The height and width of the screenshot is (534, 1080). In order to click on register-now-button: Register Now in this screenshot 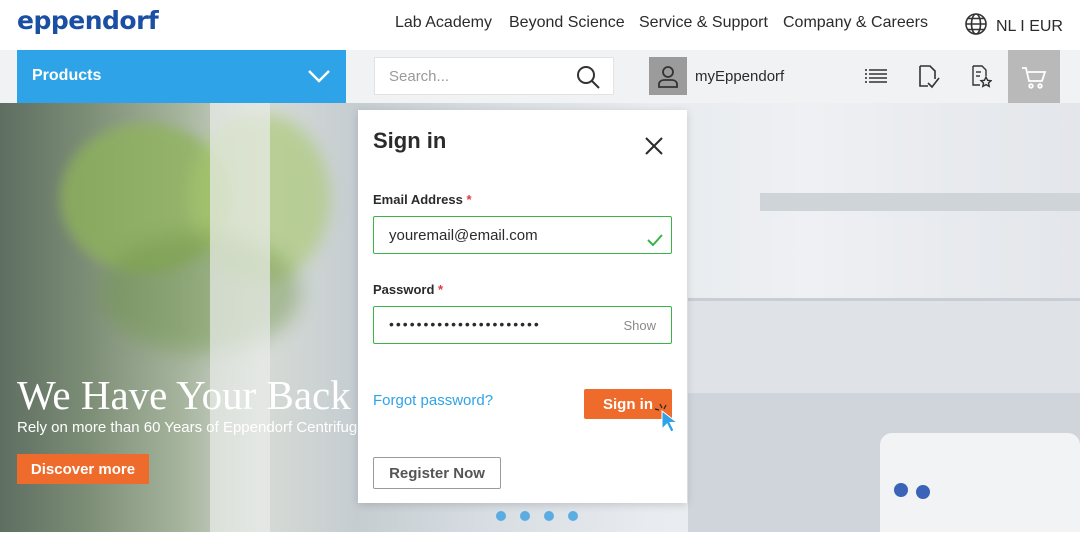, I will do `click(437, 473)`.